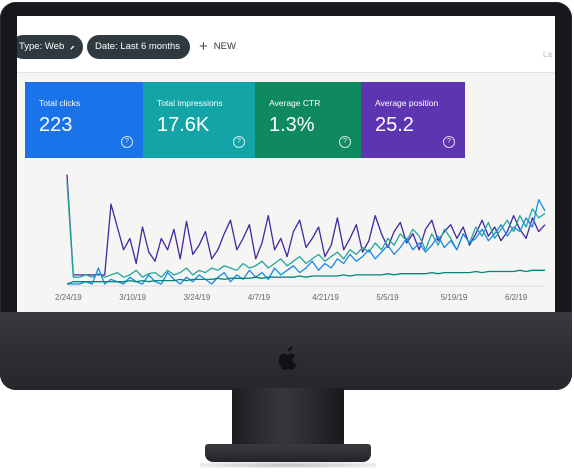 The image size is (574, 476). What do you see at coordinates (454, 297) in the screenshot?
I see `x-tick-label: 5/19/19` at bounding box center [454, 297].